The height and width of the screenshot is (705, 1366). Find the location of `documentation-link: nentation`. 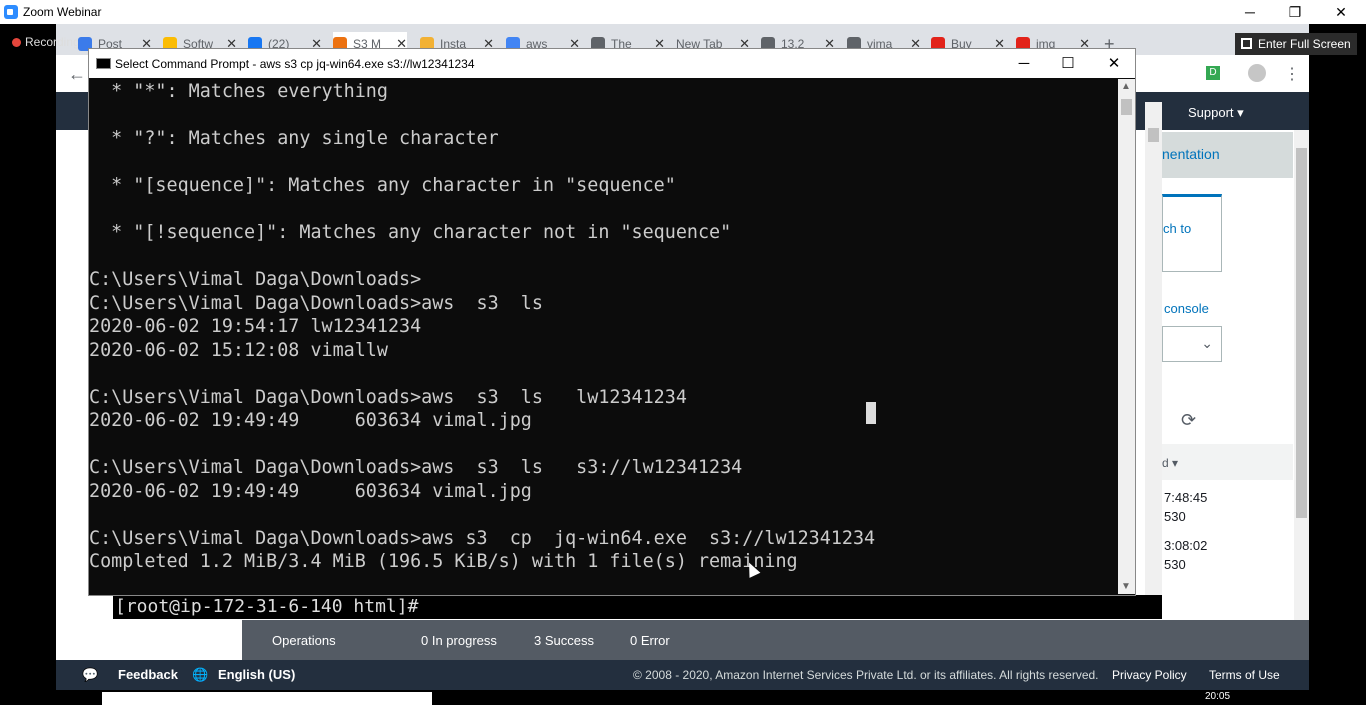

documentation-link: nentation is located at coordinates (1191, 154).